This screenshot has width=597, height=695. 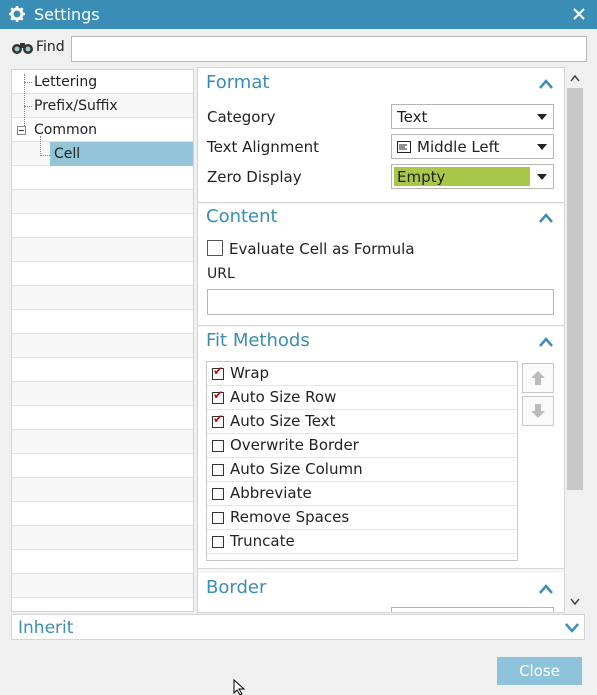 I want to click on list-item-label: Overwrite Border, so click(x=294, y=445).